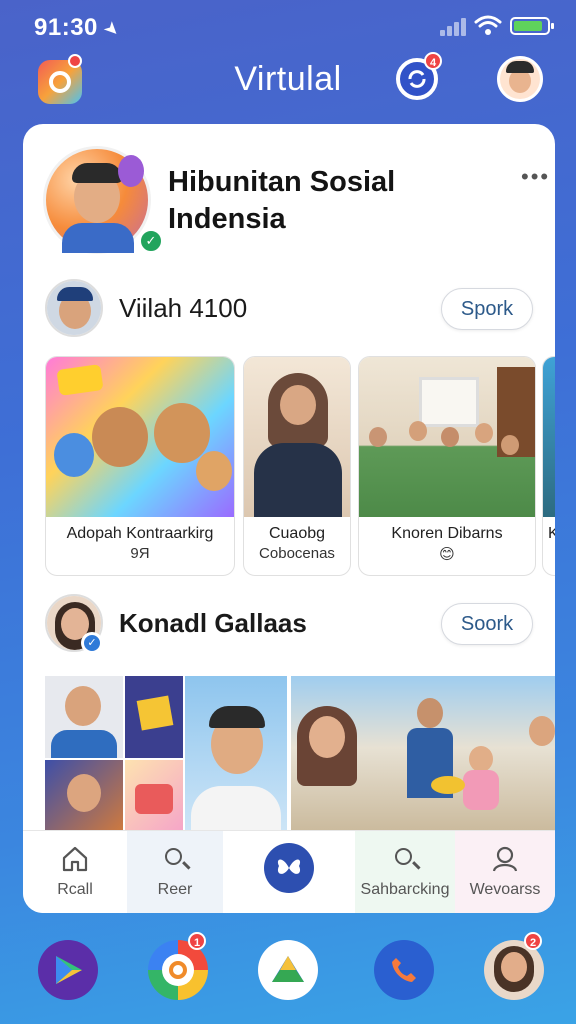  I want to click on nav-label: Sahbarcking, so click(405, 889).